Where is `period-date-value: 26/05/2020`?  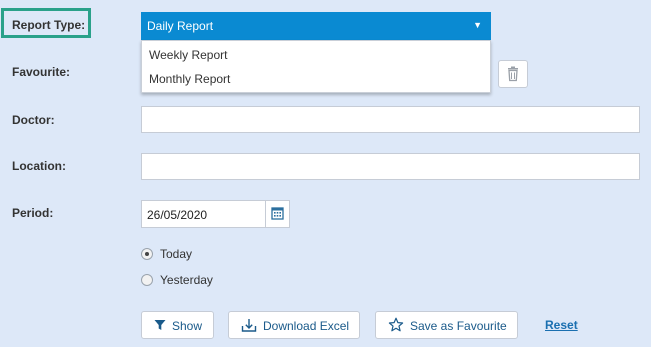
period-date-value: 26/05/2020 is located at coordinates (177, 215).